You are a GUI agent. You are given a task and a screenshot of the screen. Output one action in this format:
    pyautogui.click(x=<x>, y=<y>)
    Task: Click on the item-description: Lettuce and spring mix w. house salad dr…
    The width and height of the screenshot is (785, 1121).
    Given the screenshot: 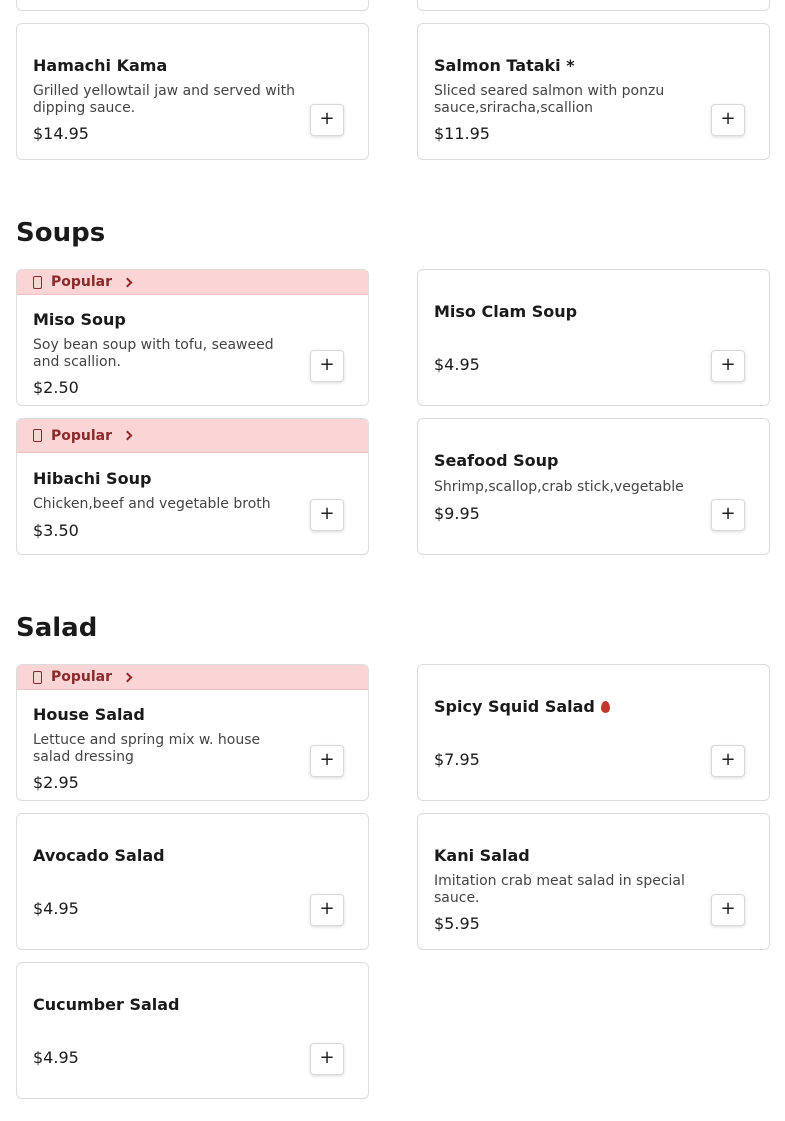 What is the action you would take?
    pyautogui.click(x=147, y=748)
    